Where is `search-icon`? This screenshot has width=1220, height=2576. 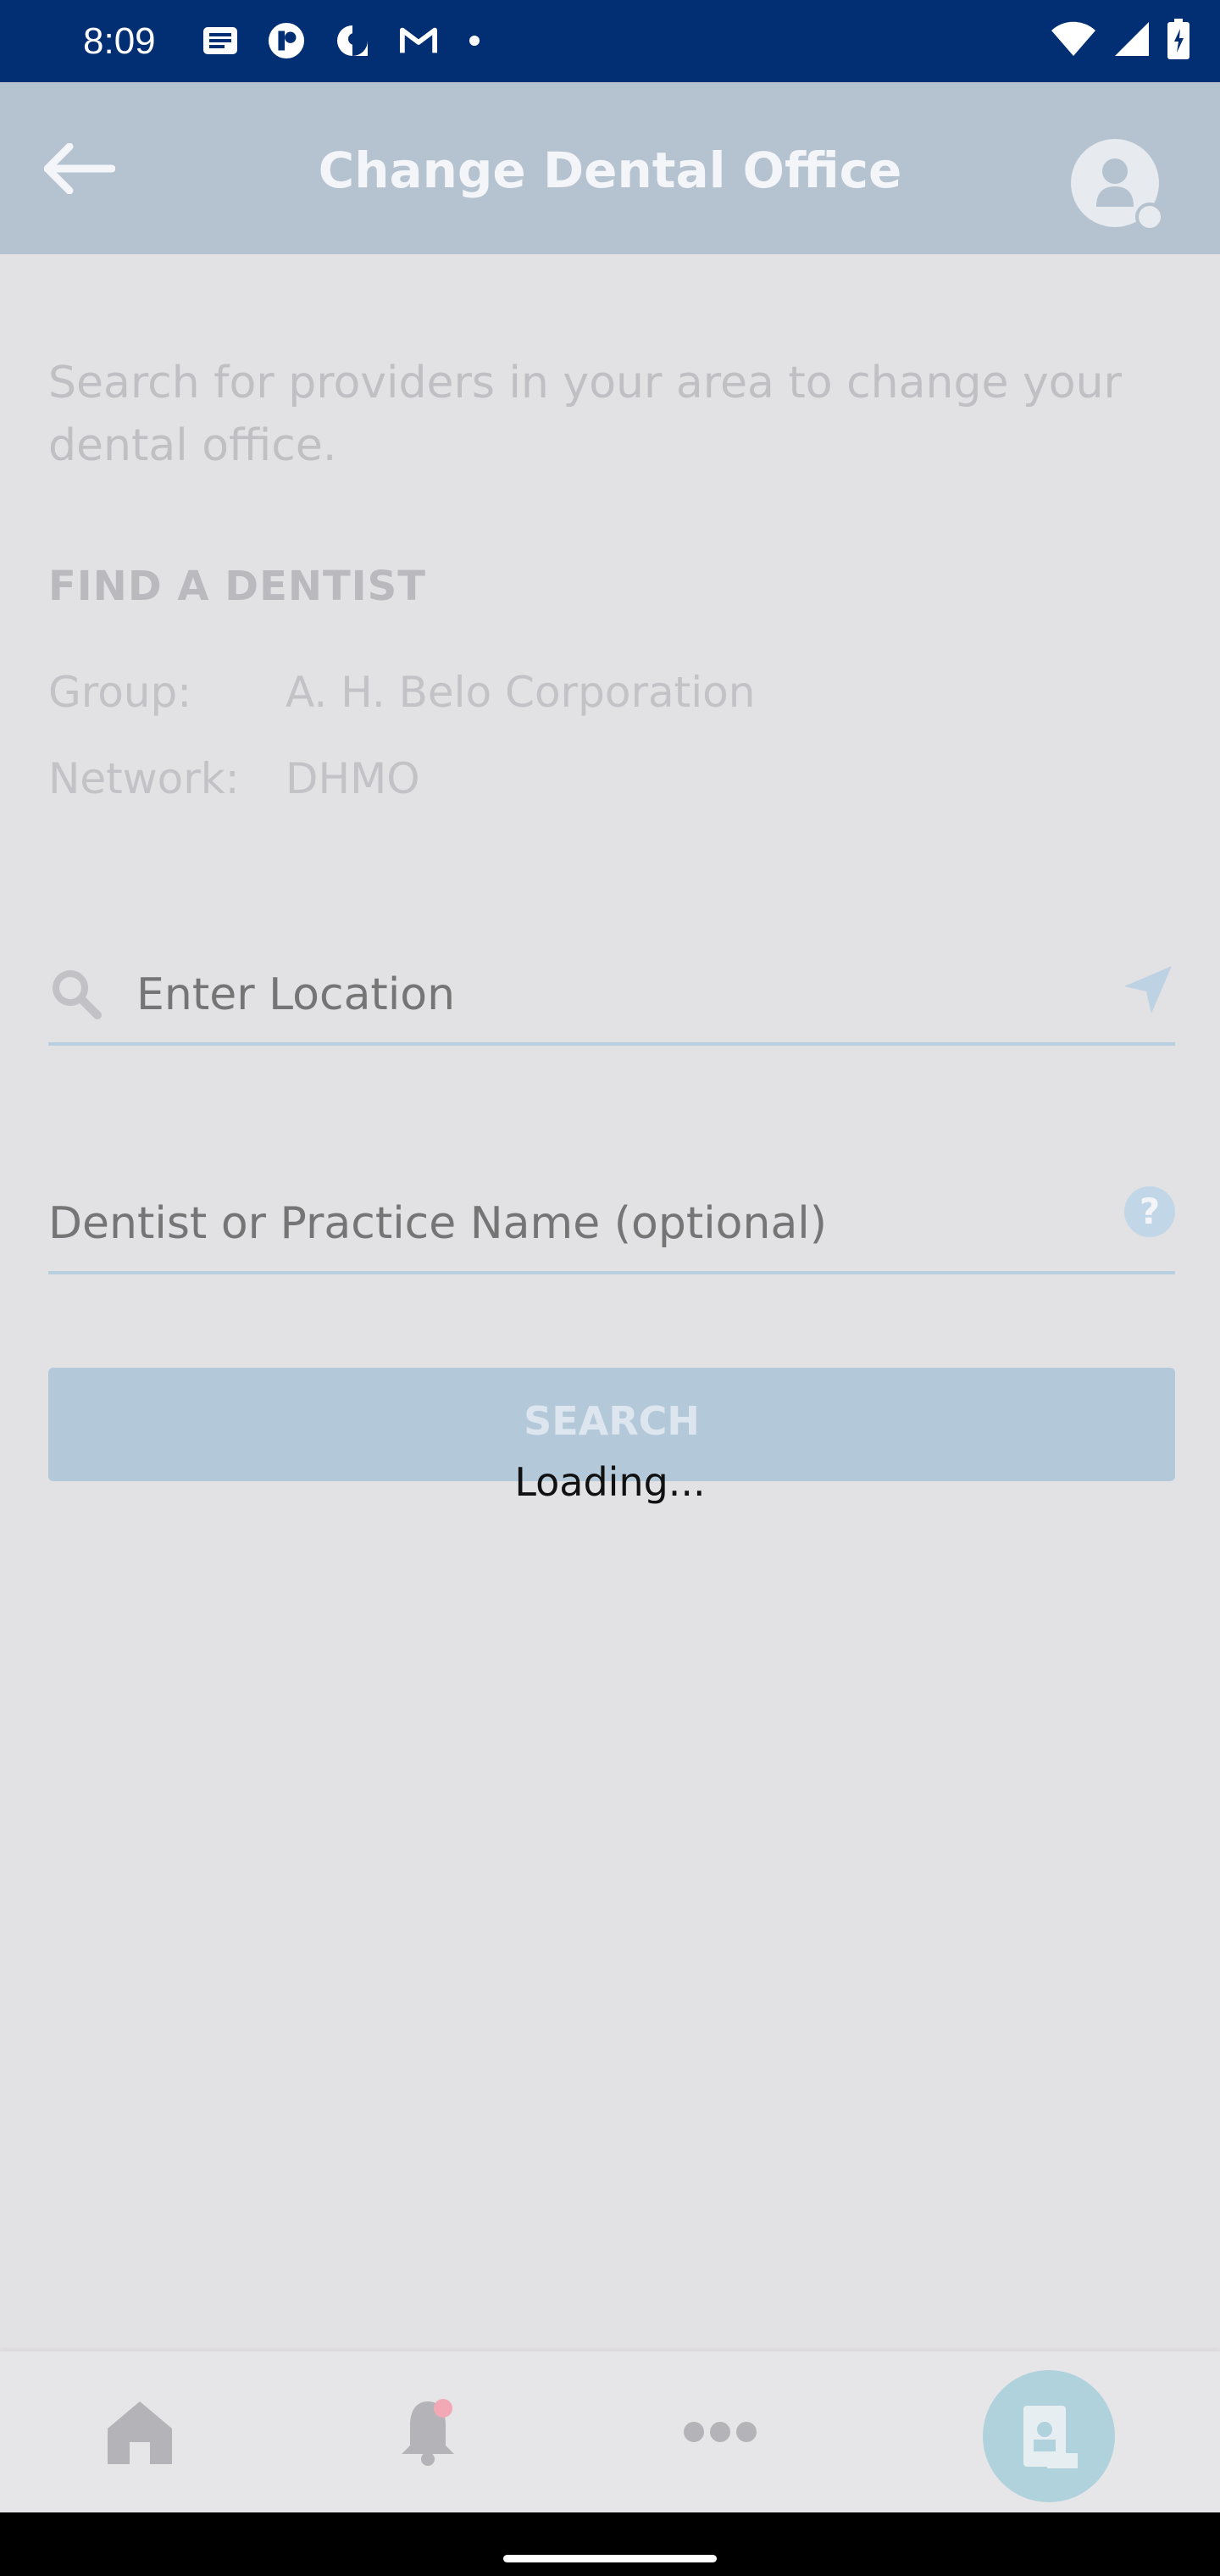 search-icon is located at coordinates (75, 993).